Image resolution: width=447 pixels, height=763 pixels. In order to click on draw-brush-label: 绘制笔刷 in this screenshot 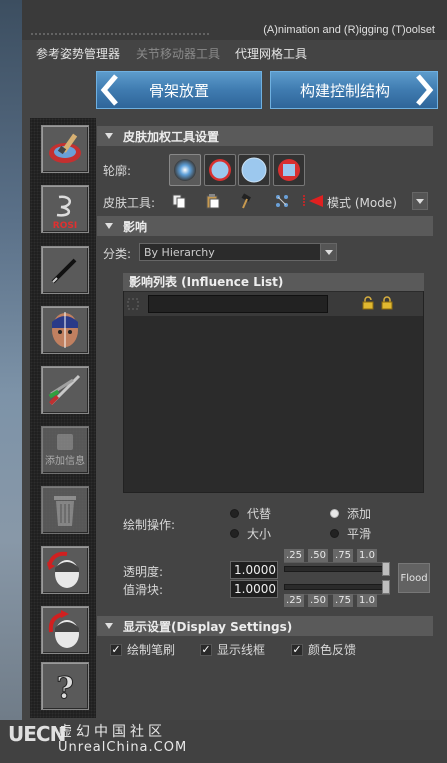, I will do `click(151, 650)`.